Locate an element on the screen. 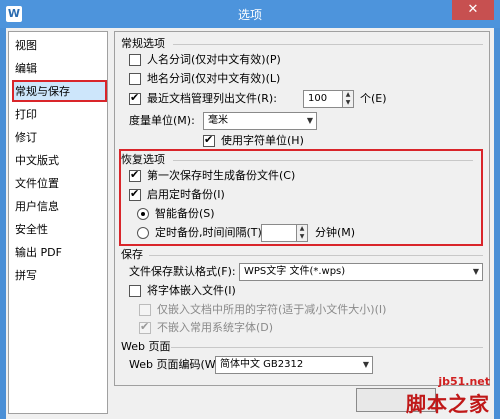 The height and width of the screenshot is (419, 500). recent-docs-checkbox is located at coordinates (135, 98).